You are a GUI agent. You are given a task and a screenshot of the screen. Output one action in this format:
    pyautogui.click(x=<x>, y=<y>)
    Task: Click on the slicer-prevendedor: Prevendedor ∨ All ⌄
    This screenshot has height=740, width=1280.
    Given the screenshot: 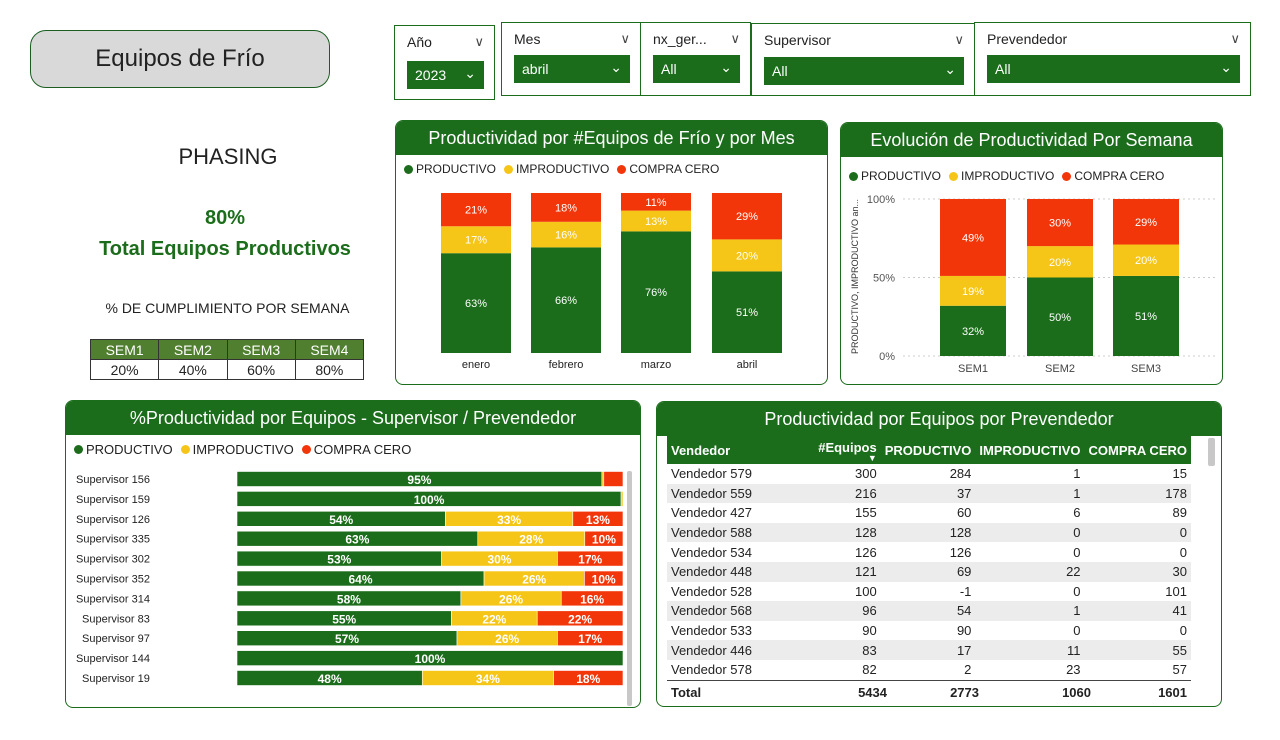 What is the action you would take?
    pyautogui.click(x=1112, y=59)
    